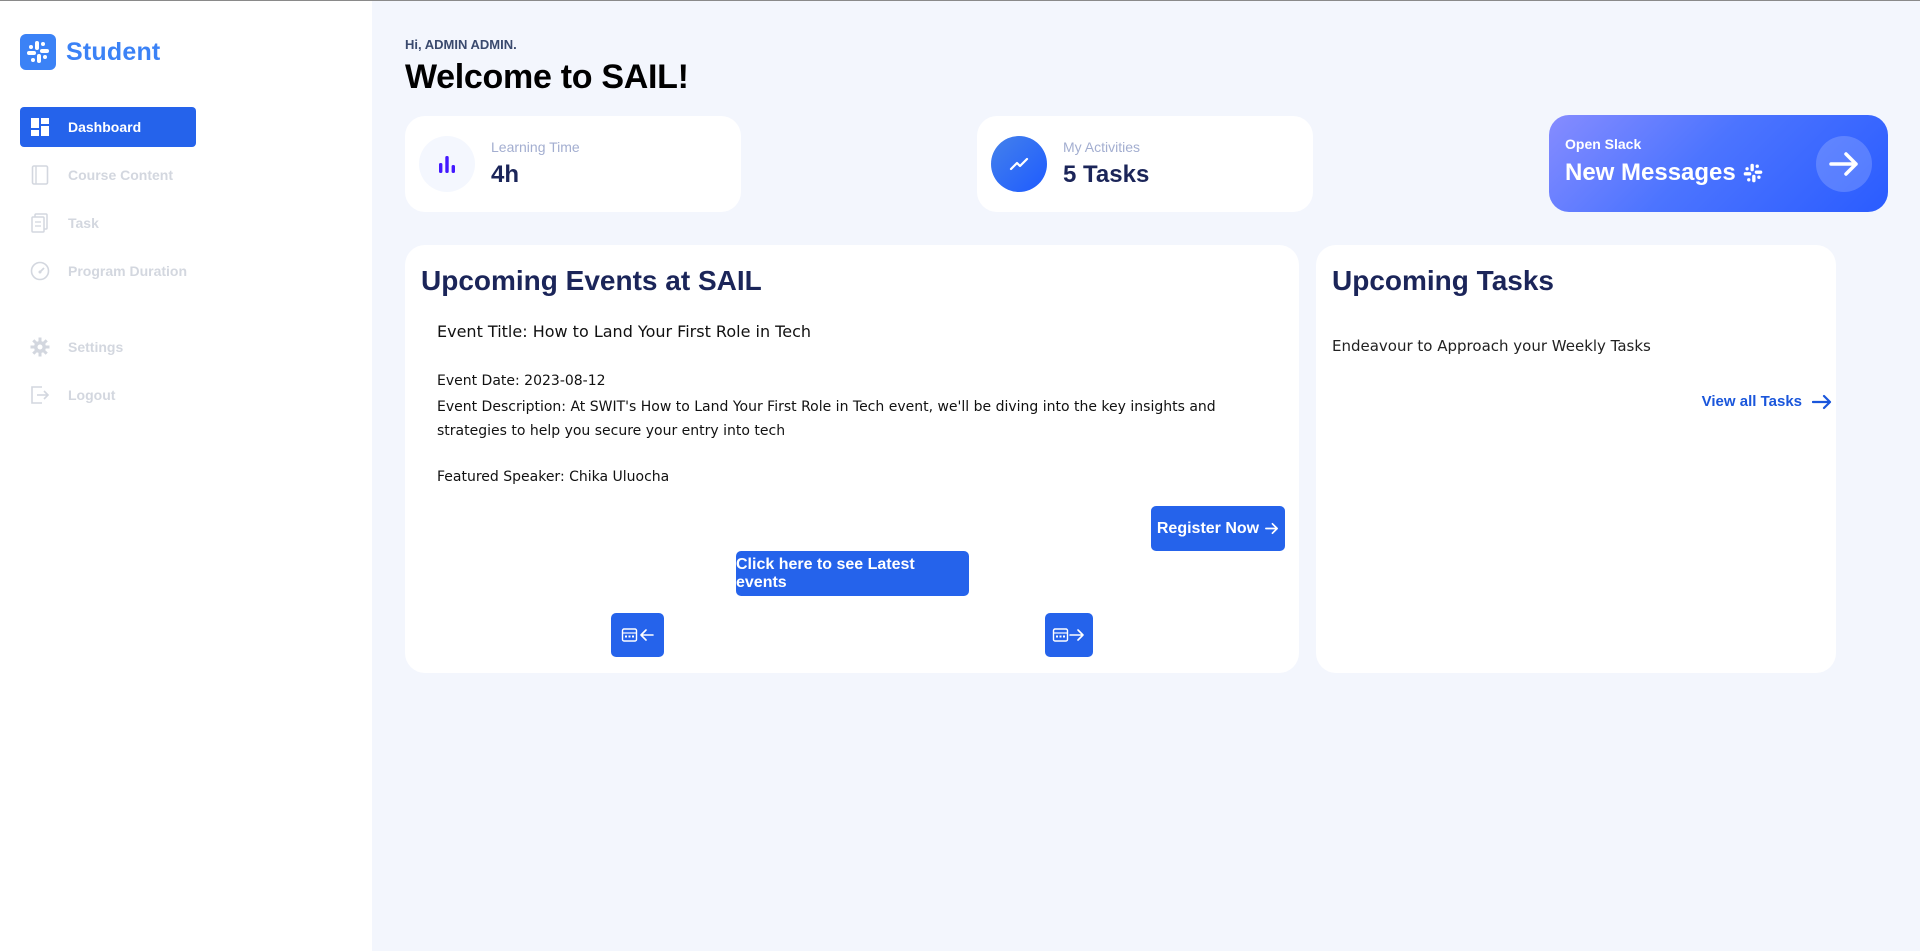  I want to click on register-now-button: Register Now, so click(1218, 528).